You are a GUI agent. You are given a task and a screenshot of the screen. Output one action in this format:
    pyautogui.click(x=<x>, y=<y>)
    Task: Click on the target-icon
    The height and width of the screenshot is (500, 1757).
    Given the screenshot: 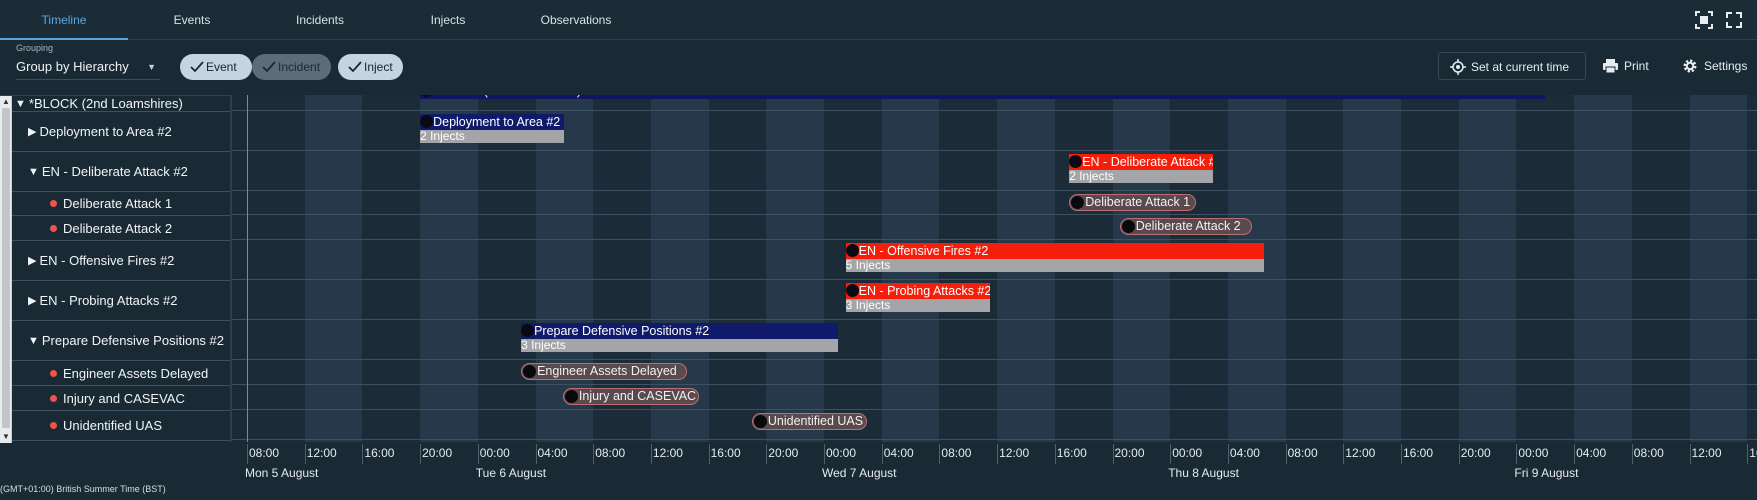 What is the action you would take?
    pyautogui.click(x=1458, y=67)
    